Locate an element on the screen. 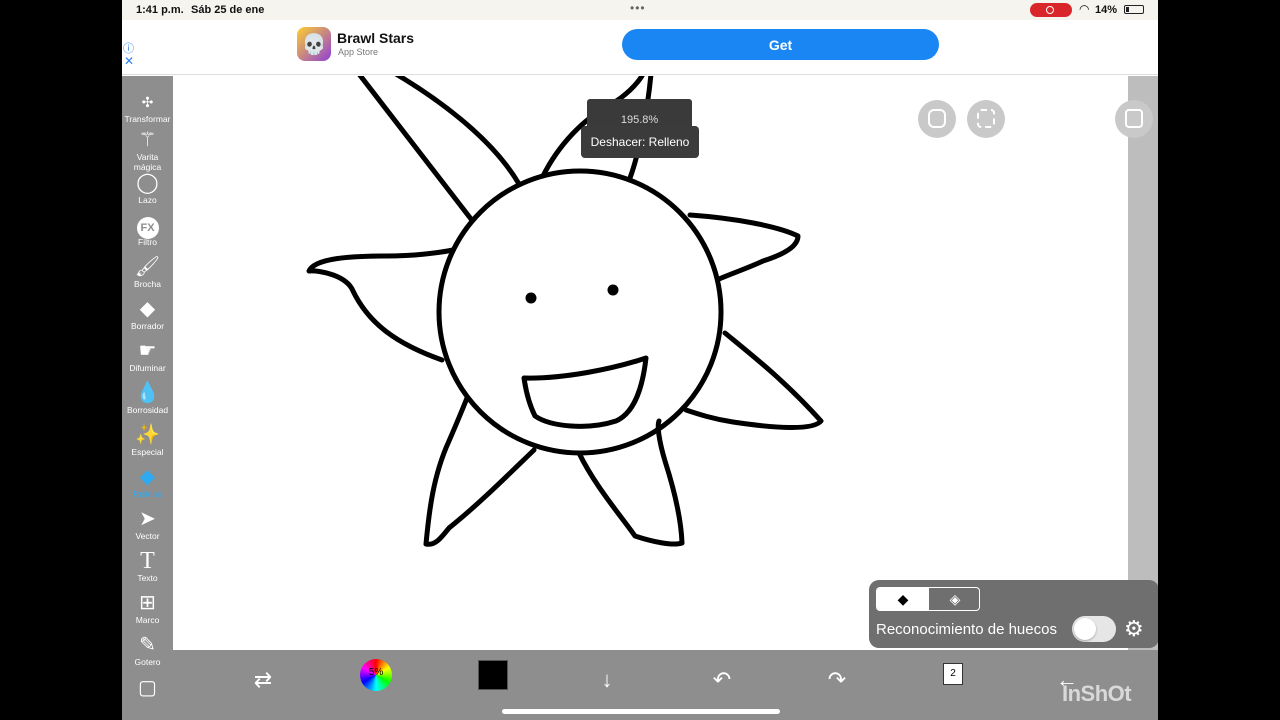  tool-varita-magica: ⚚ Varita mágica is located at coordinates (147, 150).